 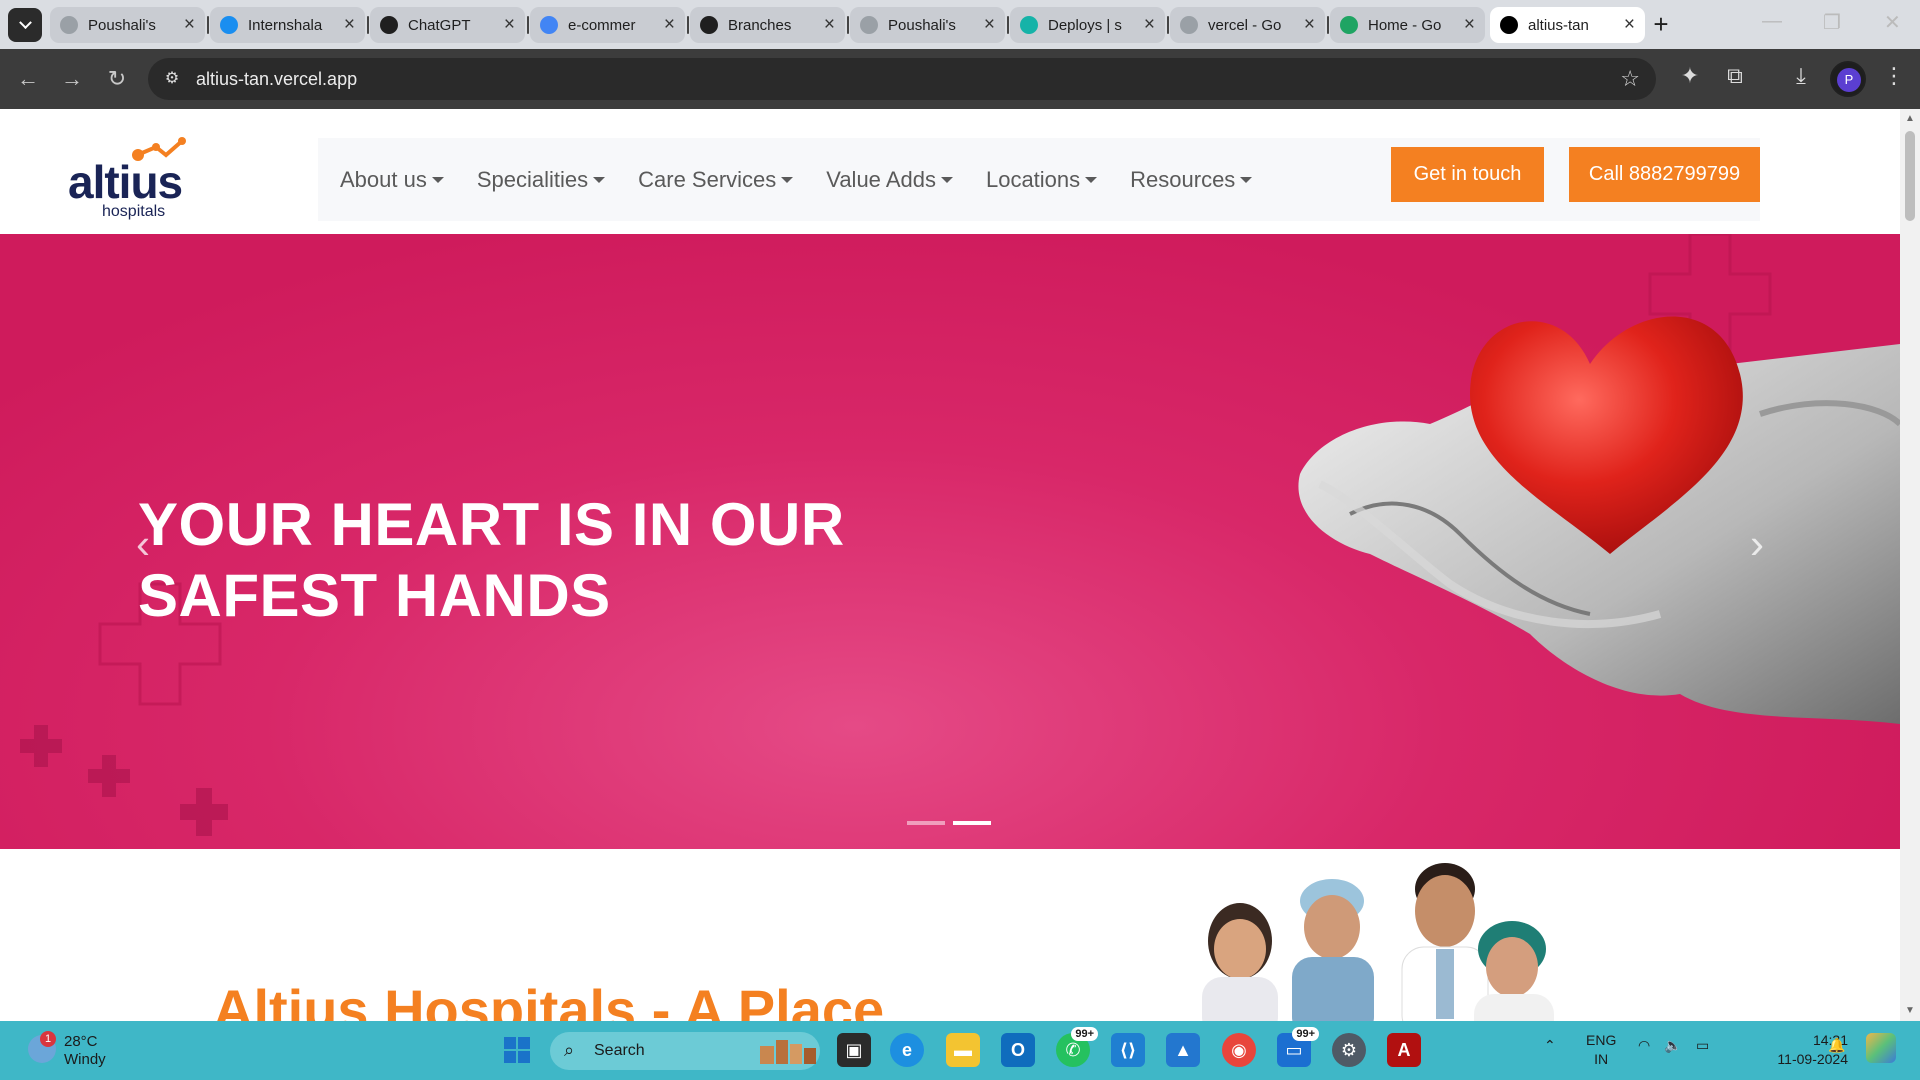 What do you see at coordinates (685, 1051) in the screenshot?
I see `taskbar-search: ⌕ Search` at bounding box center [685, 1051].